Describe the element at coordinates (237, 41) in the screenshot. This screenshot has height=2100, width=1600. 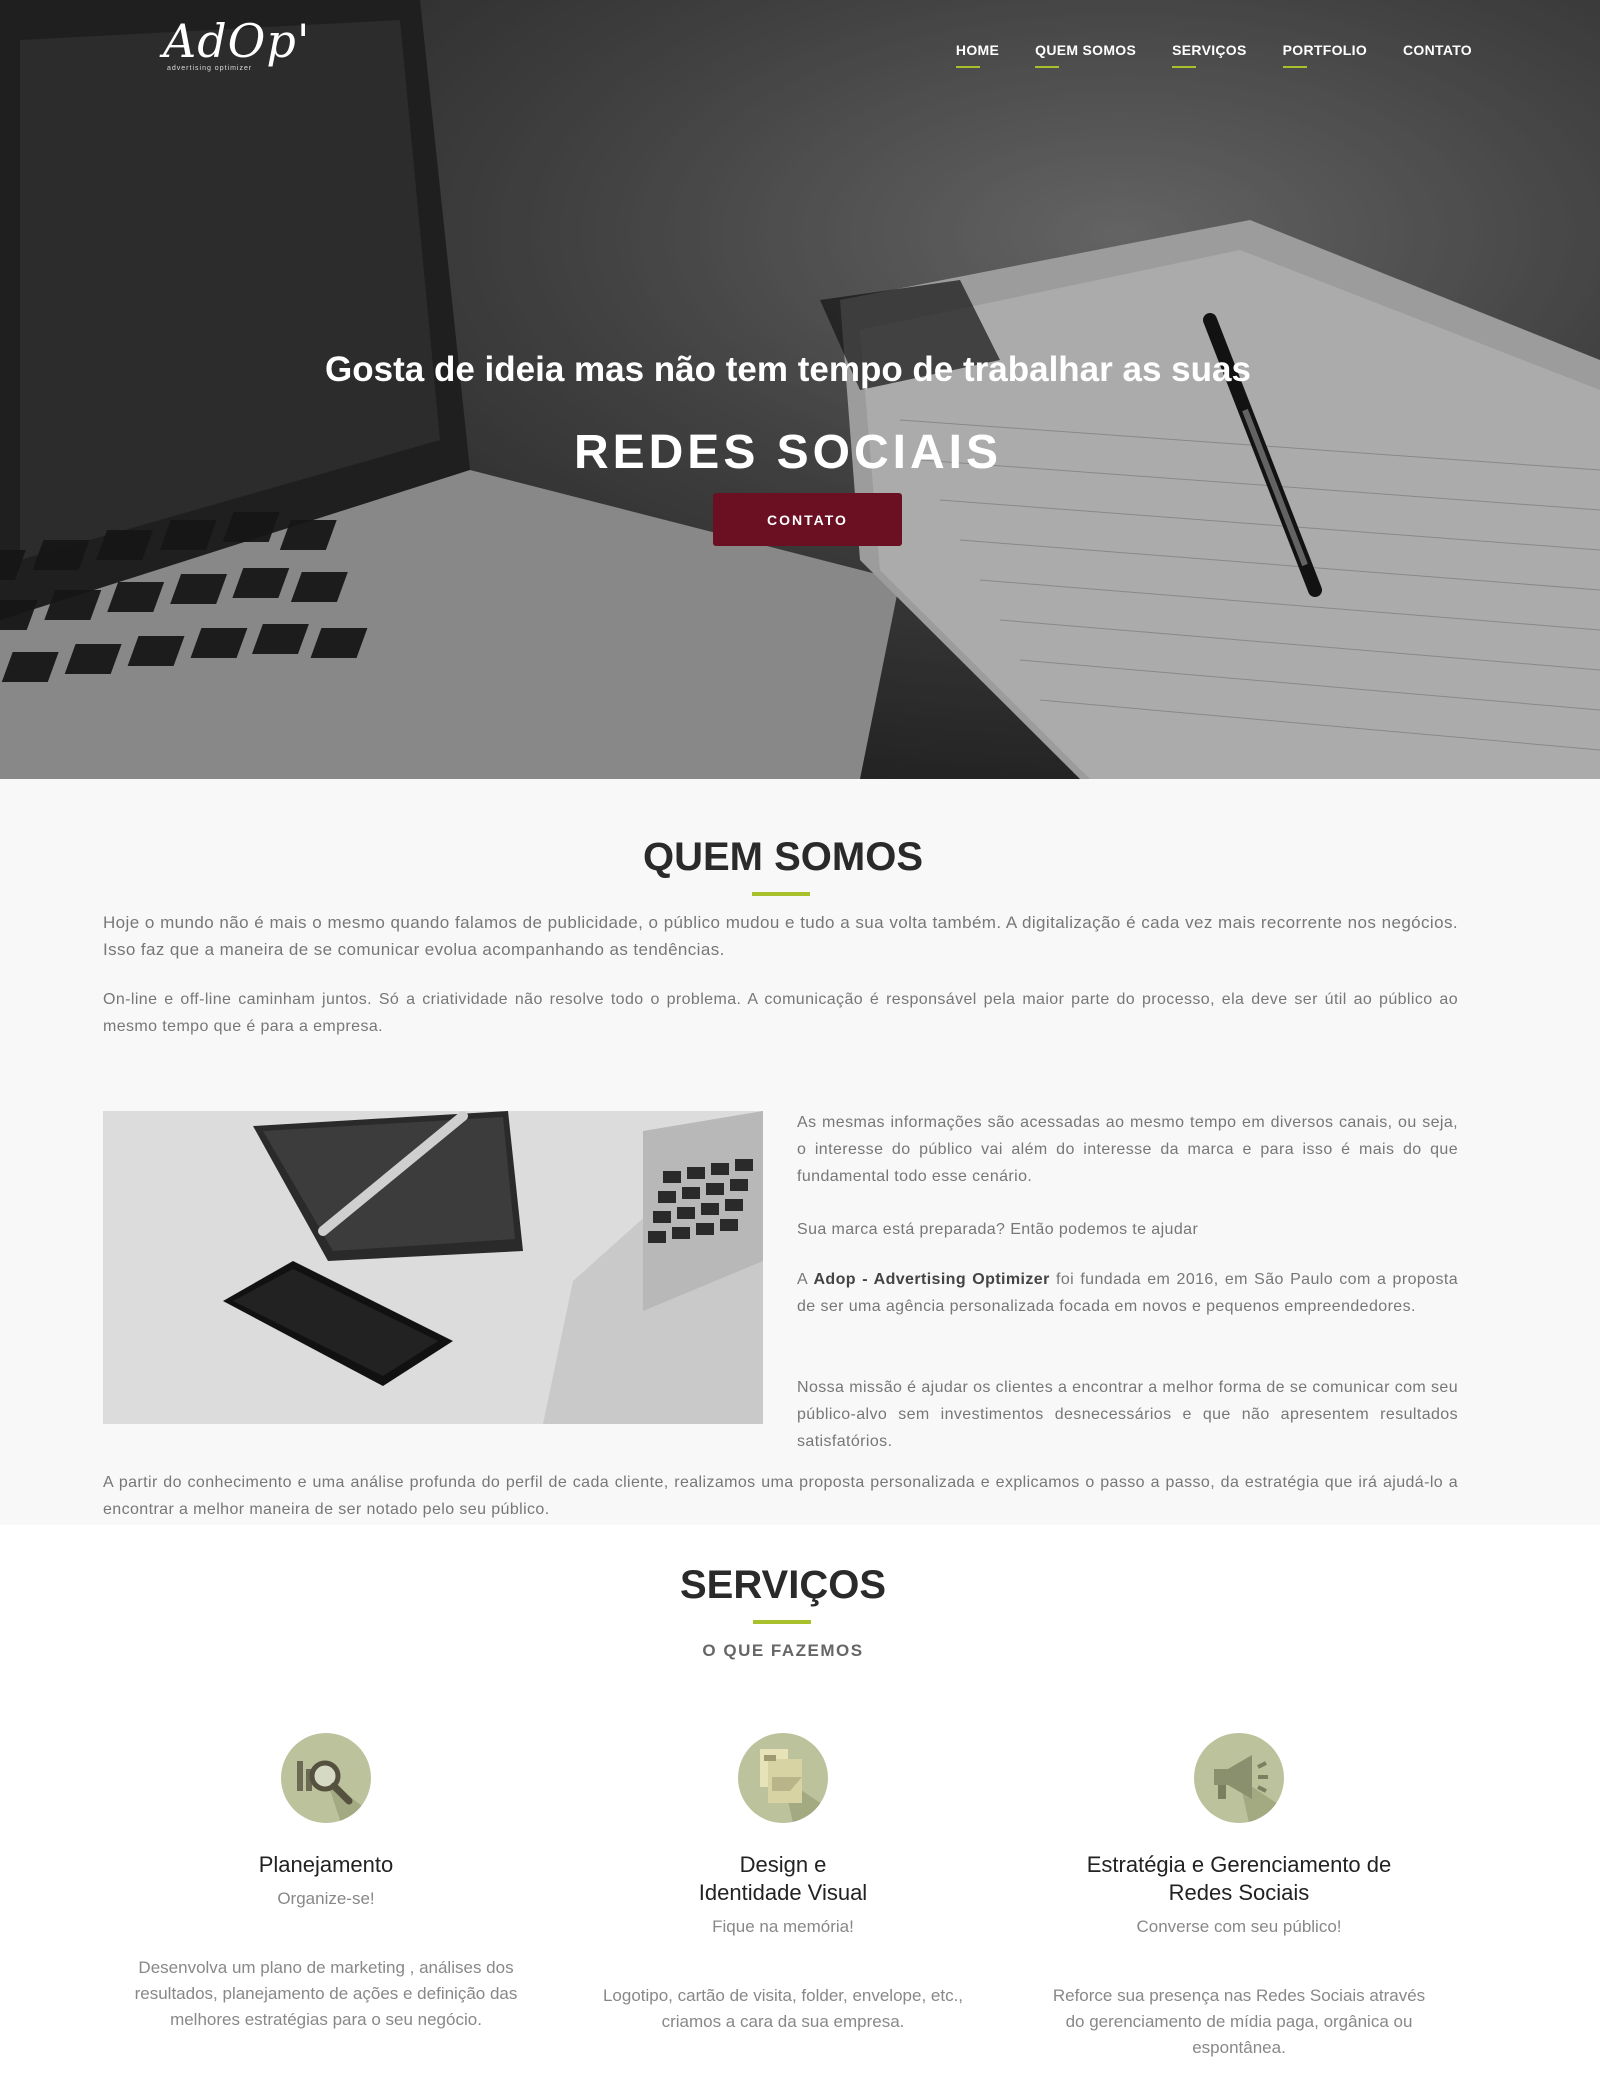
I see `logo-wordmark: AdOp'` at that location.